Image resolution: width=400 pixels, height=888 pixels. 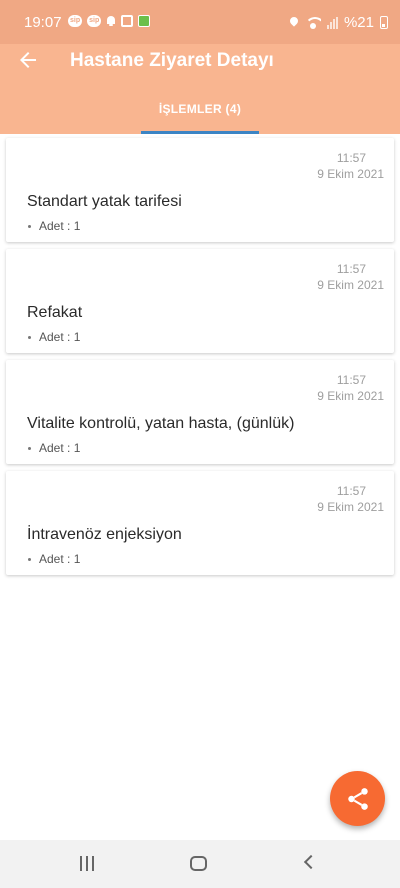 I want to click on system-back-button, so click(x=311, y=862).